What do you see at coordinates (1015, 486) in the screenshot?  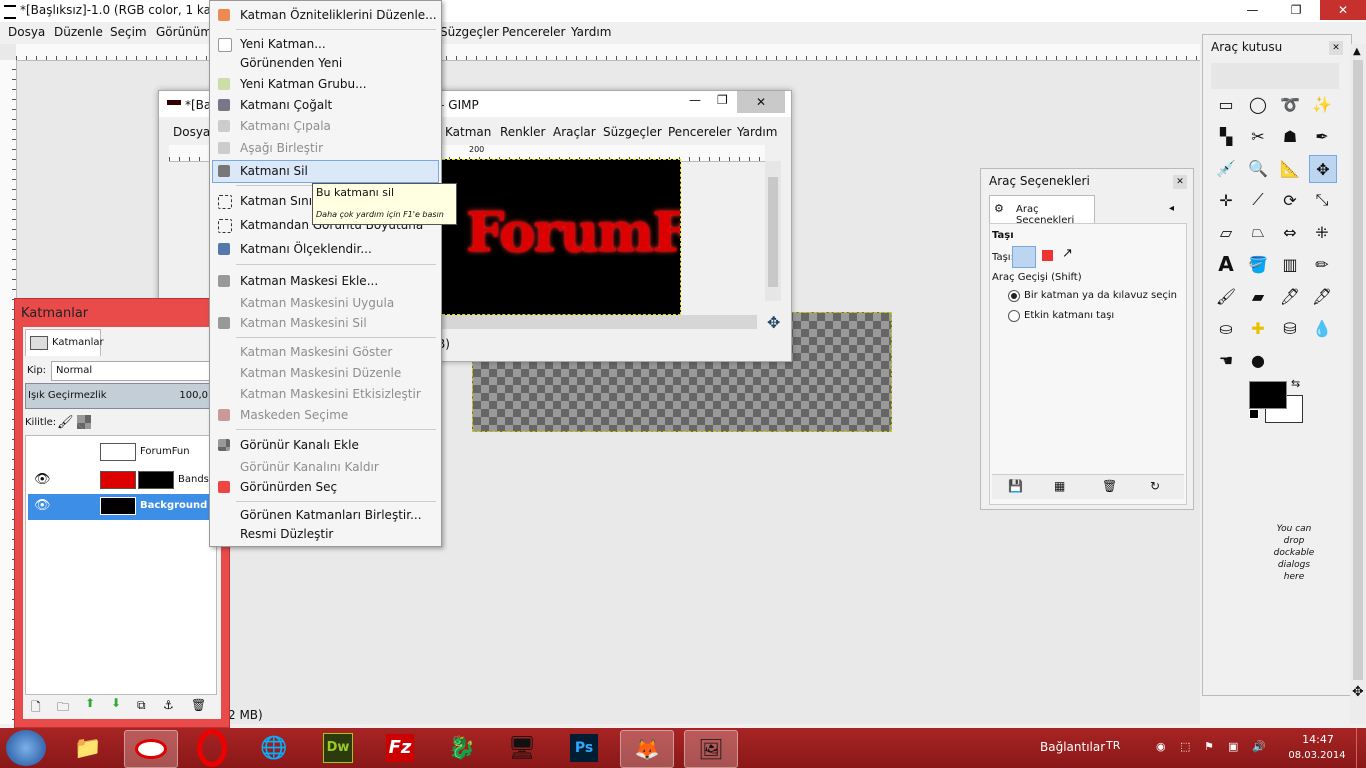 I see `save-preset-icon: 💾` at bounding box center [1015, 486].